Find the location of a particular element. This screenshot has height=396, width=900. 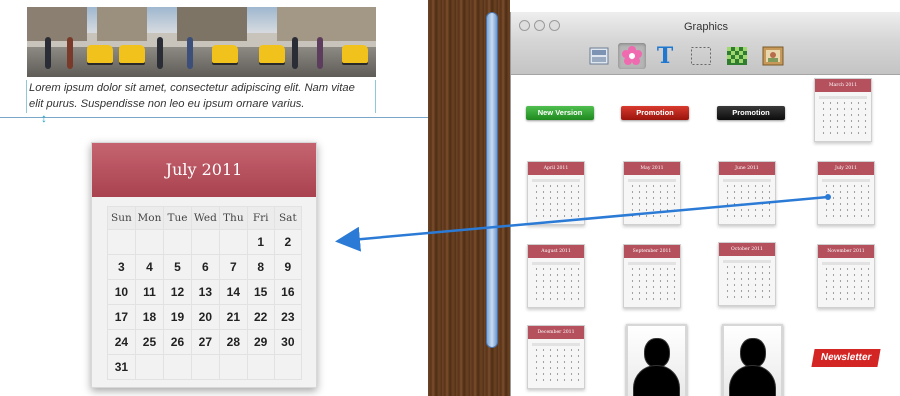

promotion-black-button-graphic: Promotion is located at coordinates (751, 113).